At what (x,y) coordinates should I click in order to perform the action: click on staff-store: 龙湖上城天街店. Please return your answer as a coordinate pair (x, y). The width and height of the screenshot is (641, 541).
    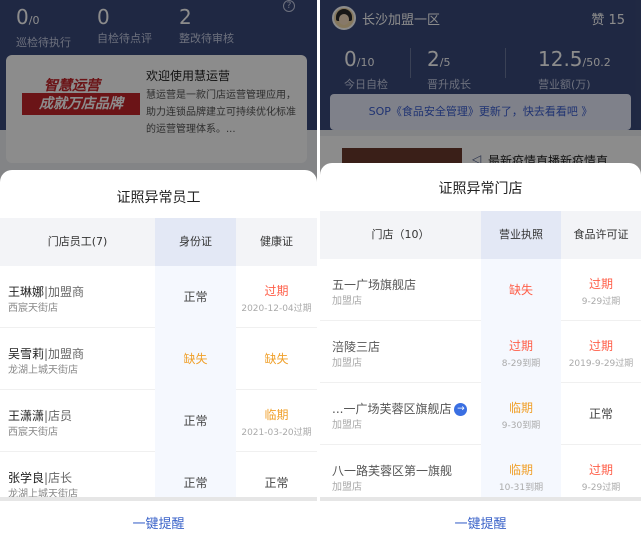
    Looking at the image, I should click on (43, 370).